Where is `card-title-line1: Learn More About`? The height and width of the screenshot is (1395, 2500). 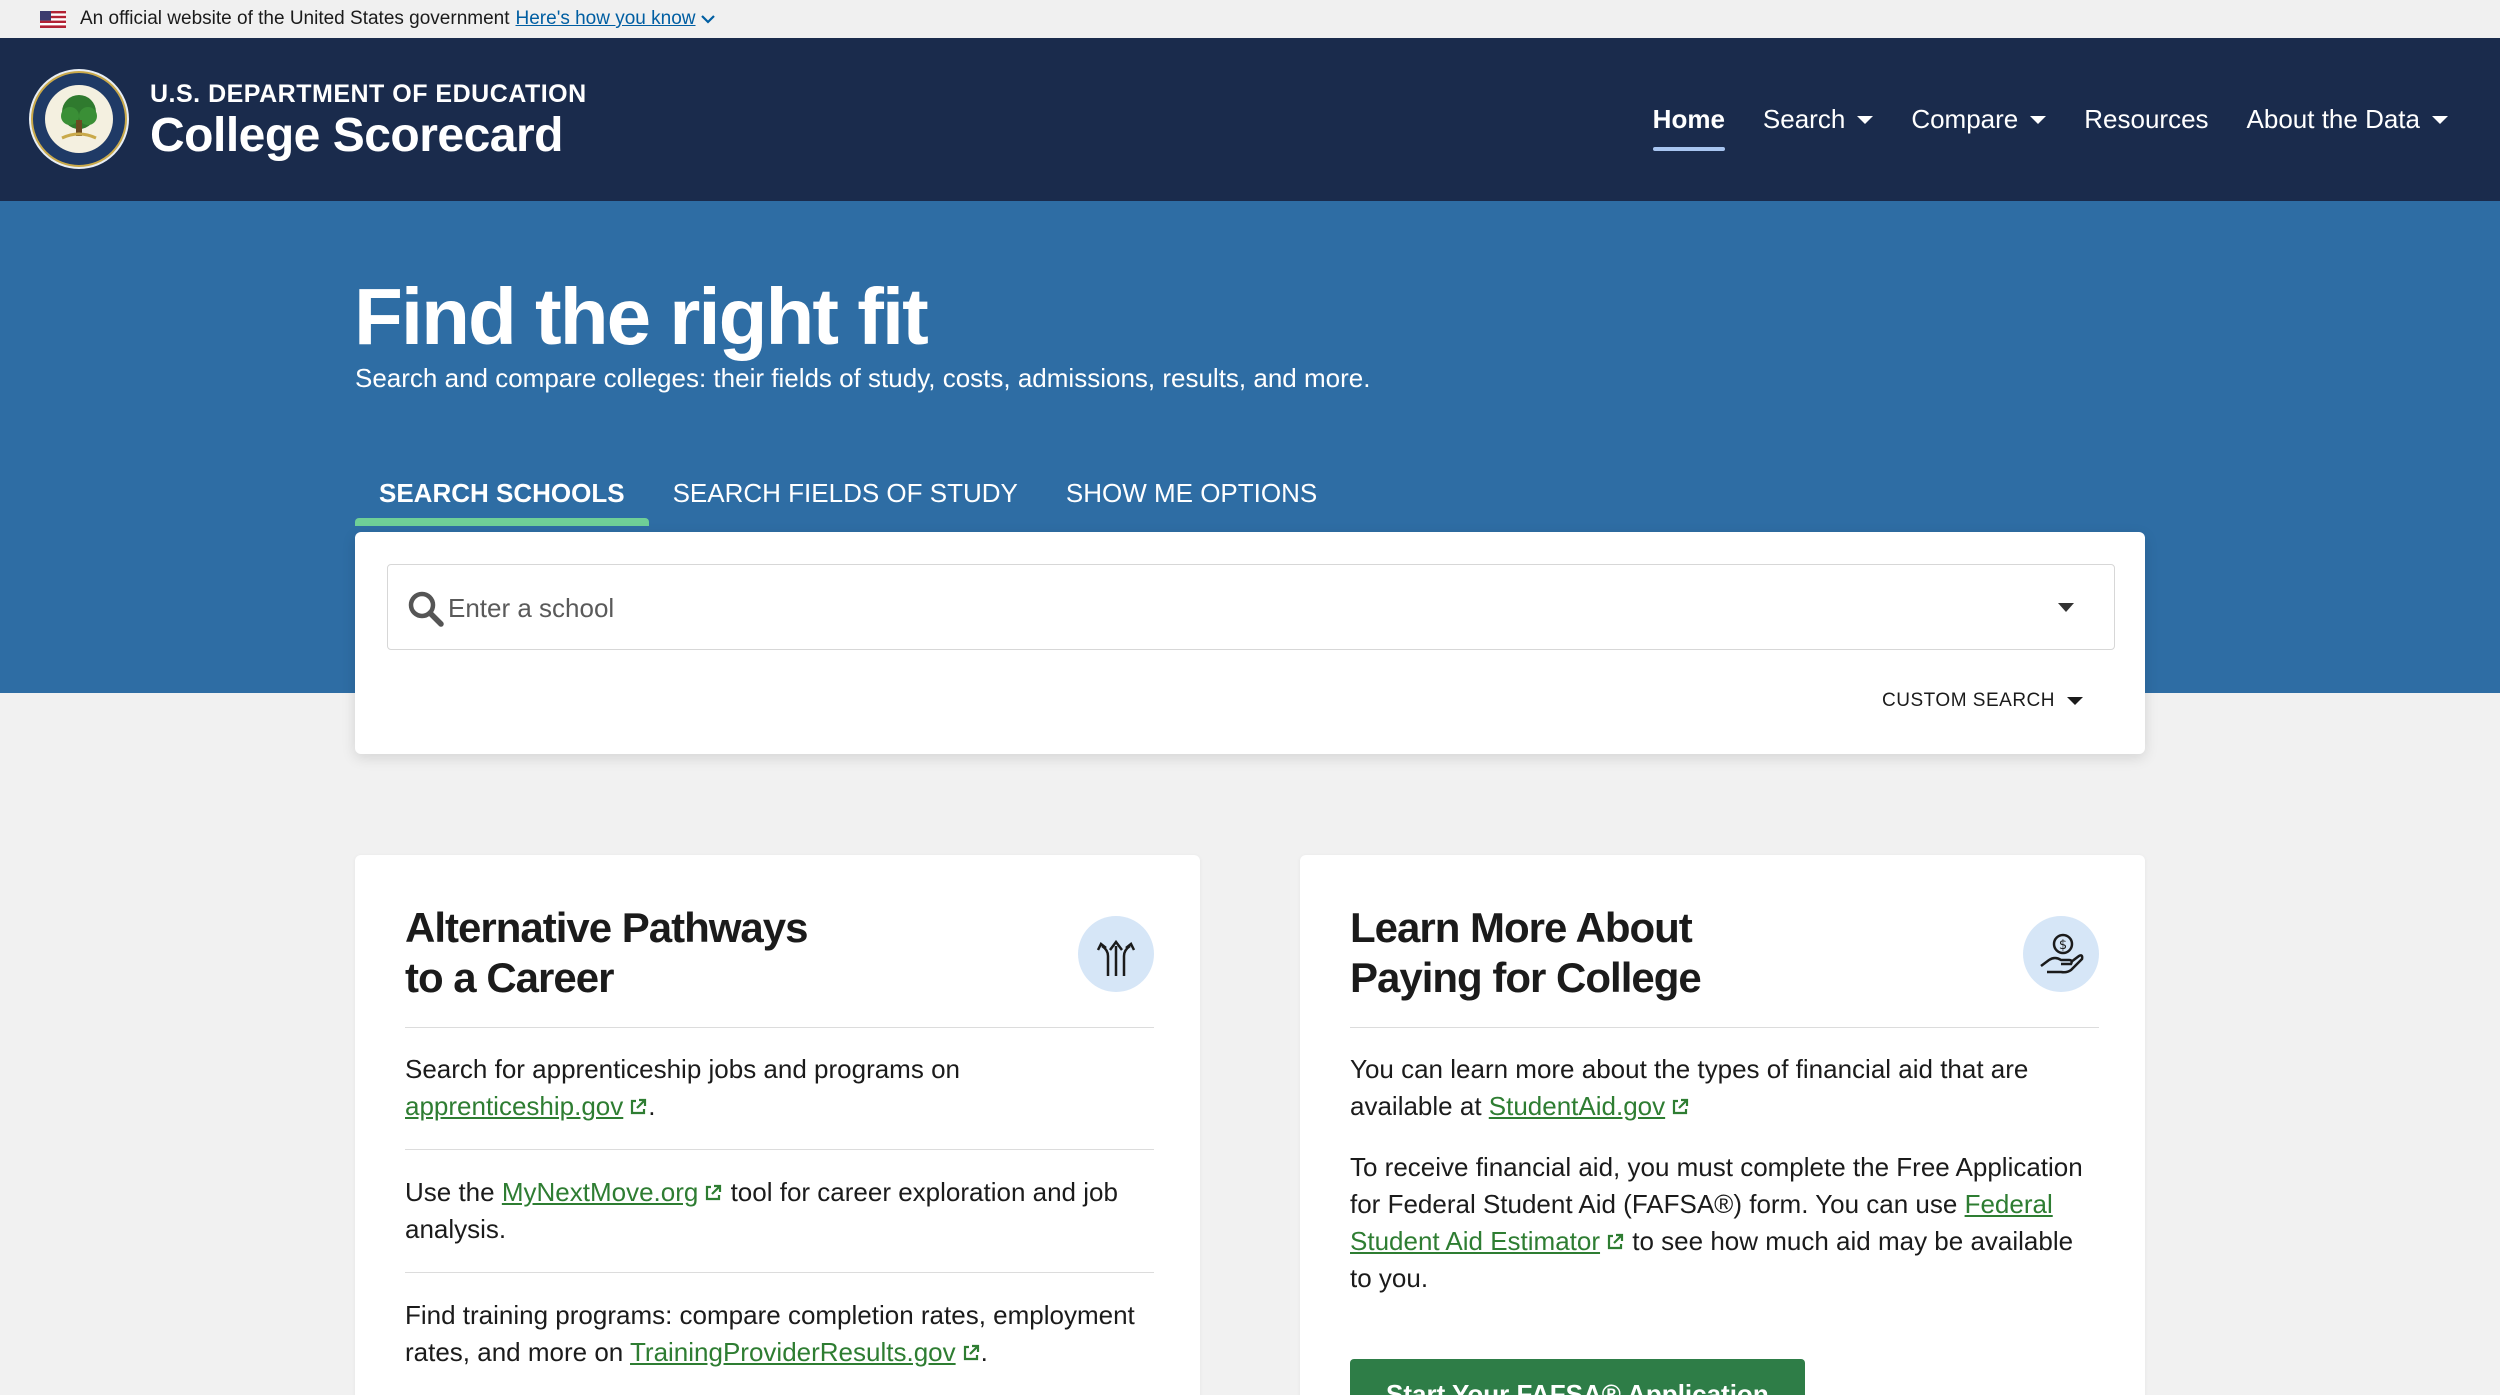
card-title-line1: Learn More About is located at coordinates (1521, 927).